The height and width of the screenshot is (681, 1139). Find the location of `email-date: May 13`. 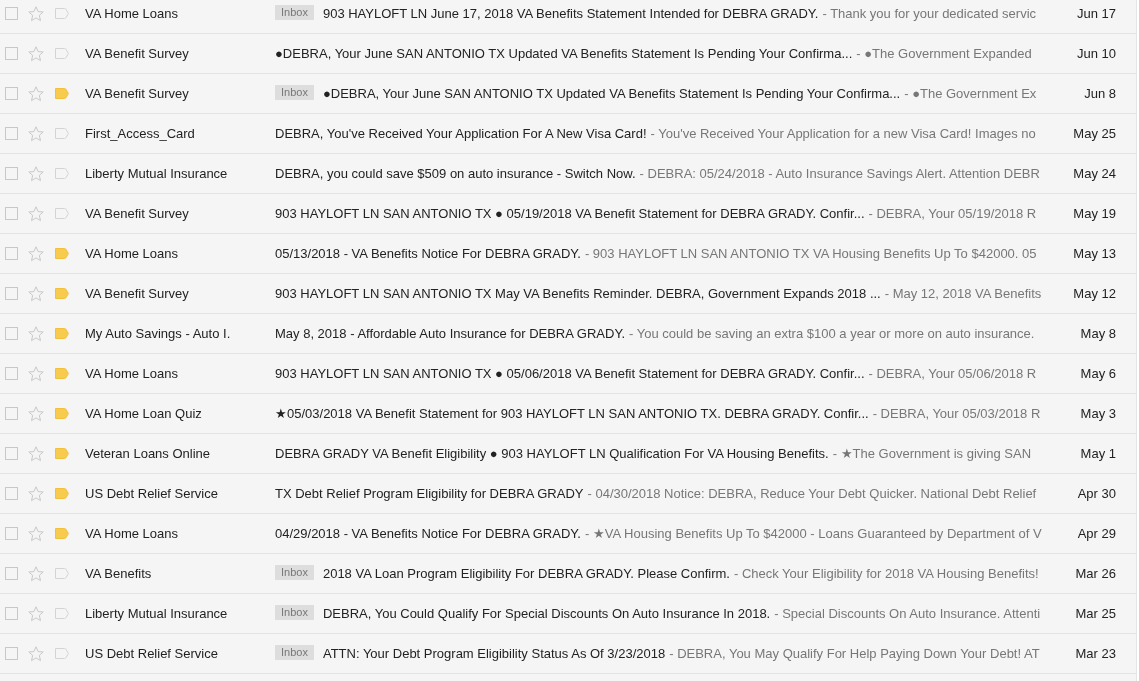

email-date: May 13 is located at coordinates (1094, 253).